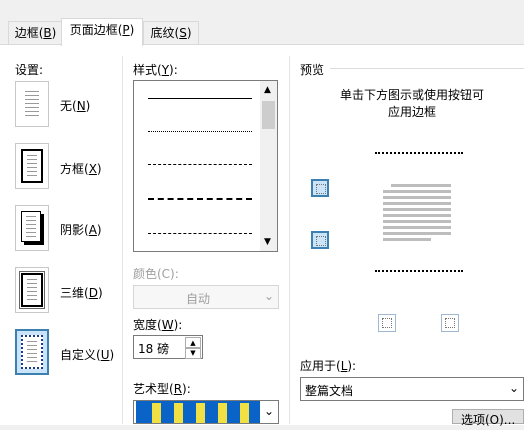 This screenshot has width=524, height=430. I want to click on preview-title: 预览, so click(312, 70).